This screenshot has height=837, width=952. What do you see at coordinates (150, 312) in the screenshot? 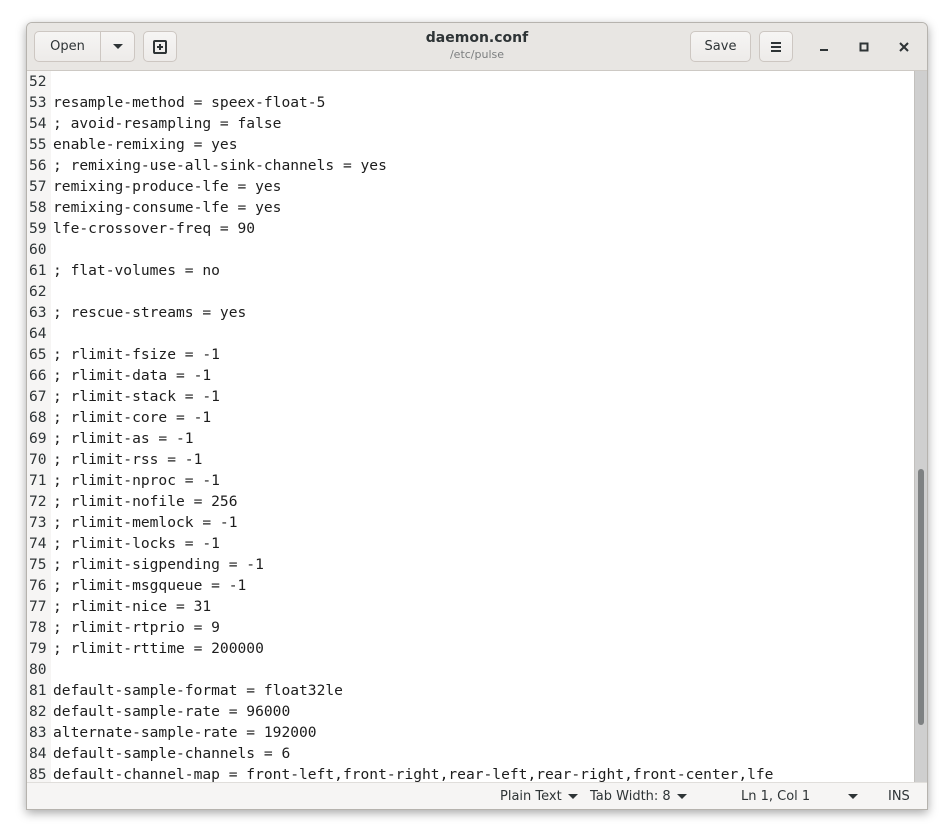
I see `line-text: ; rescue-streams = yes` at bounding box center [150, 312].